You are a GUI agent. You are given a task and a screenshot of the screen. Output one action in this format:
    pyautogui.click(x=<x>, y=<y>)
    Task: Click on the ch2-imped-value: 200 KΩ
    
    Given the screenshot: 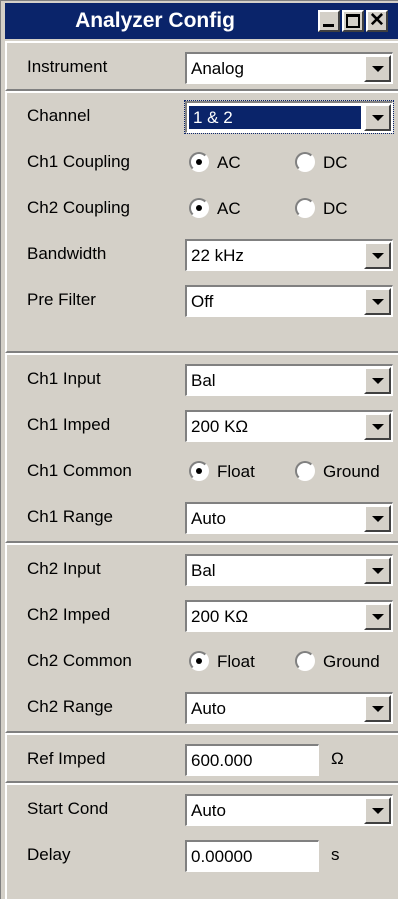 What is the action you would take?
    pyautogui.click(x=220, y=616)
    